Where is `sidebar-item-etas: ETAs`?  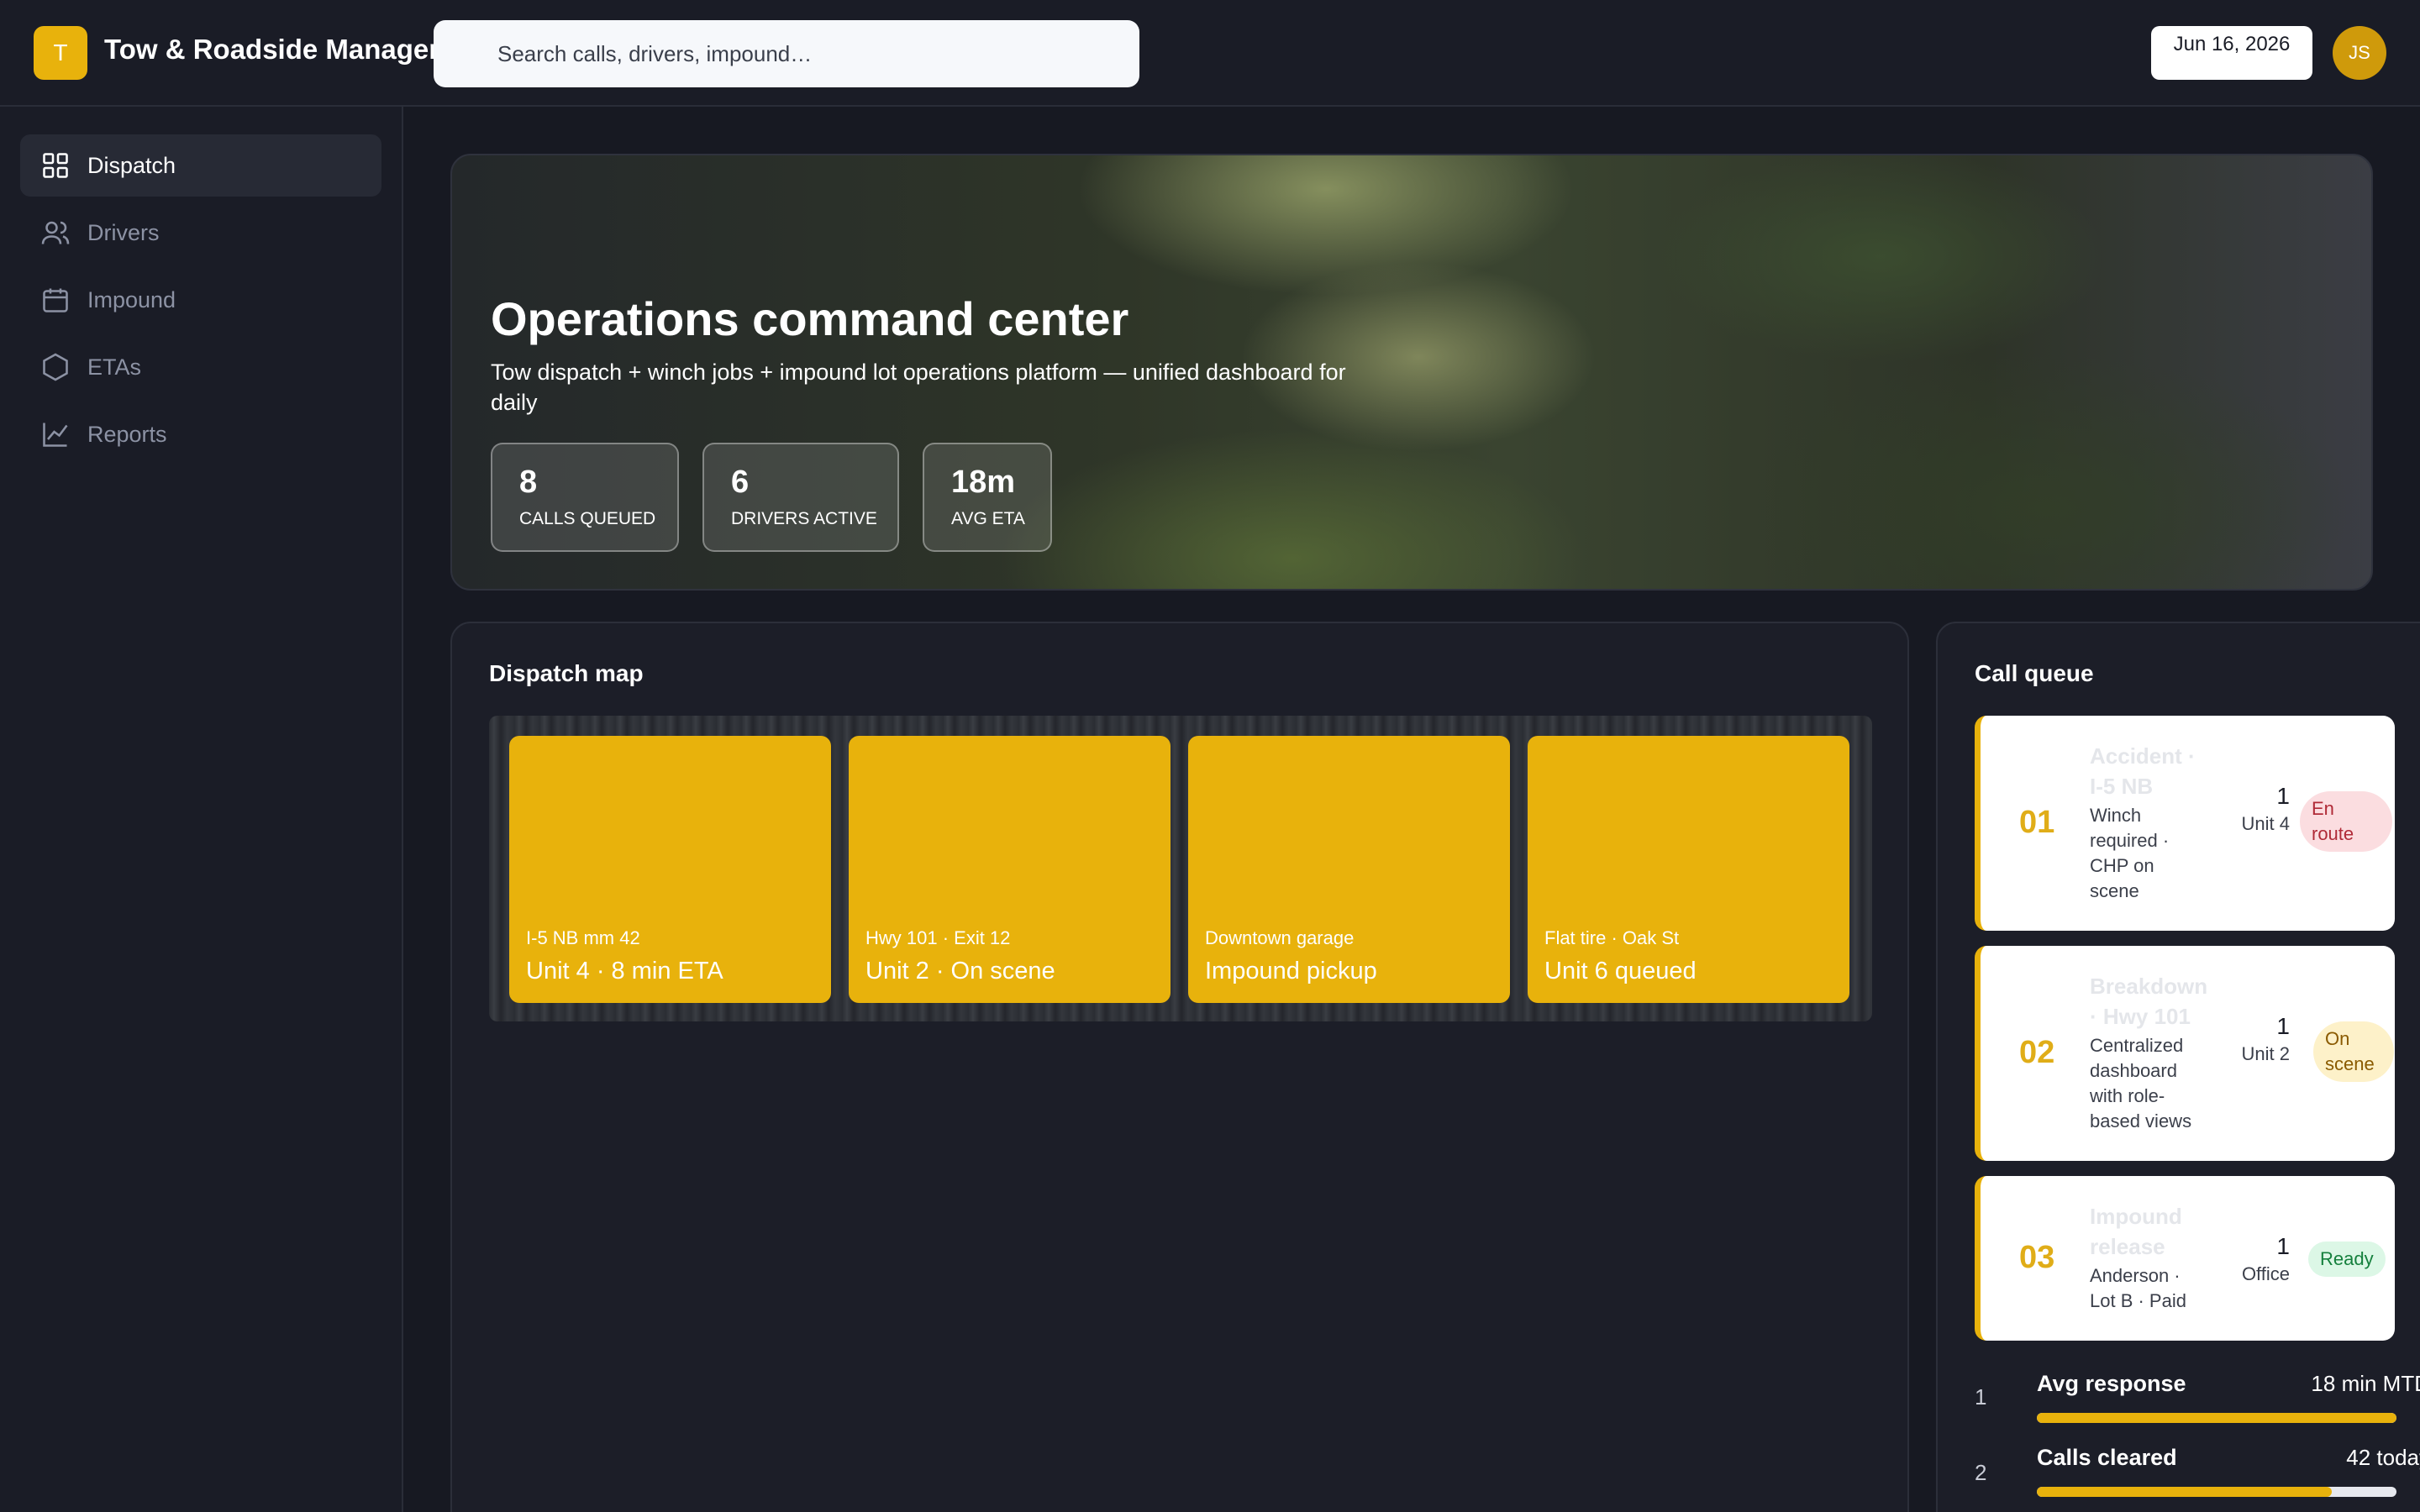 sidebar-item-etas: ETAs is located at coordinates (200, 367).